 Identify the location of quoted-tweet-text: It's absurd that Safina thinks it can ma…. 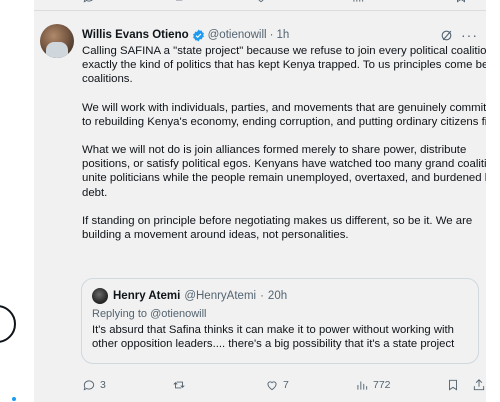
(273, 337).